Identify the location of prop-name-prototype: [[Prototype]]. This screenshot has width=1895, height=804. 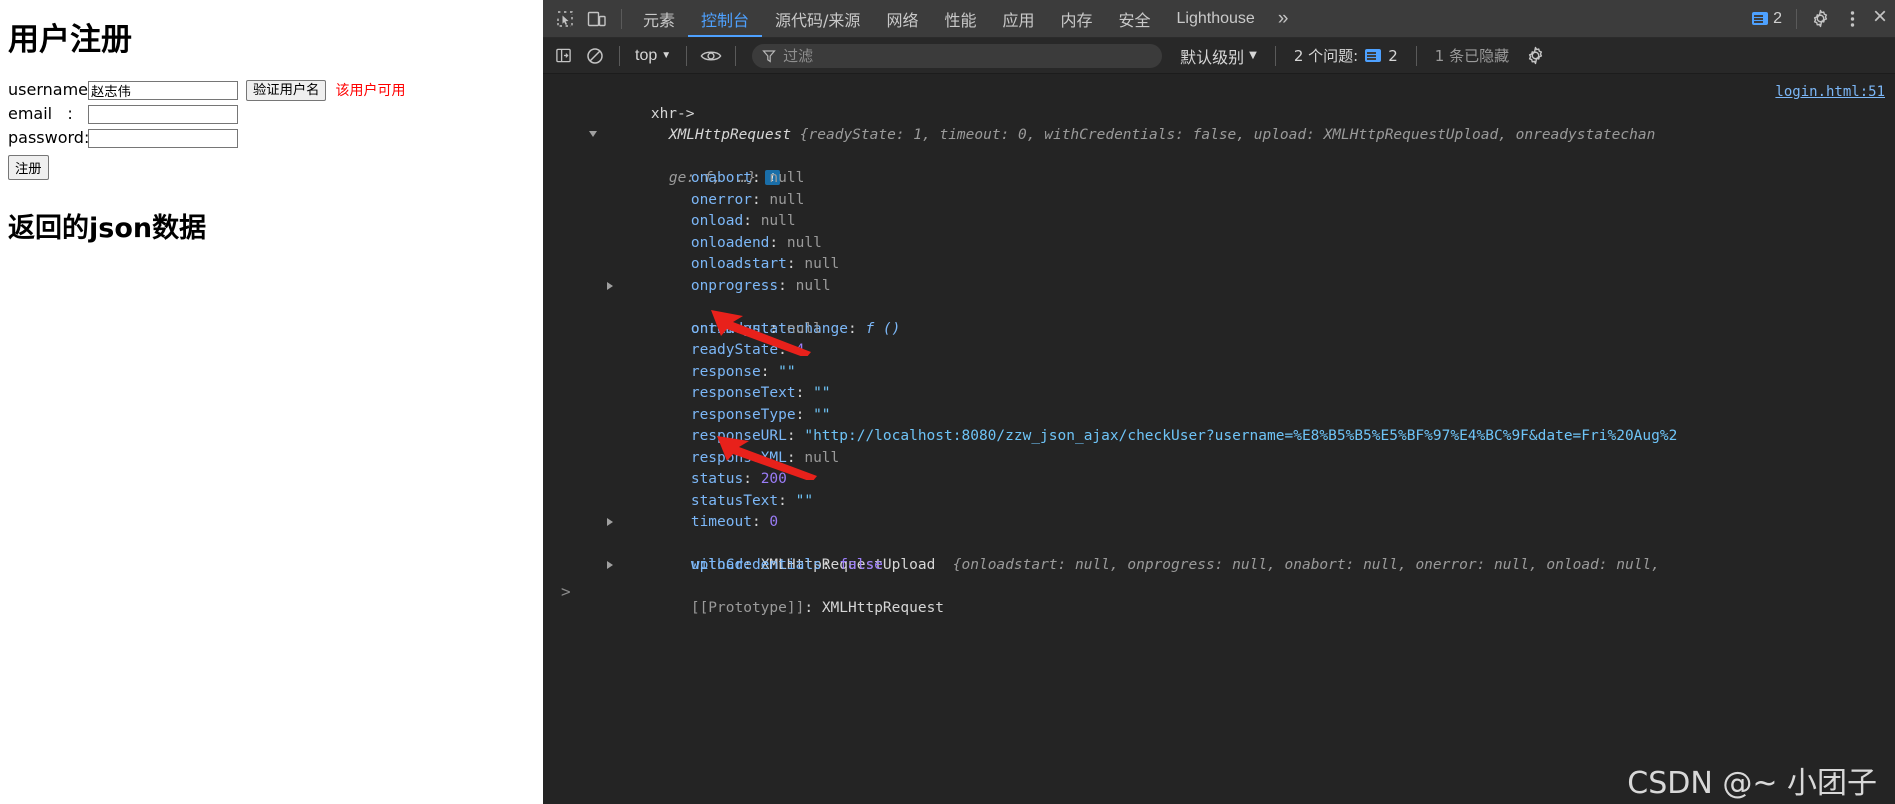
(747, 608).